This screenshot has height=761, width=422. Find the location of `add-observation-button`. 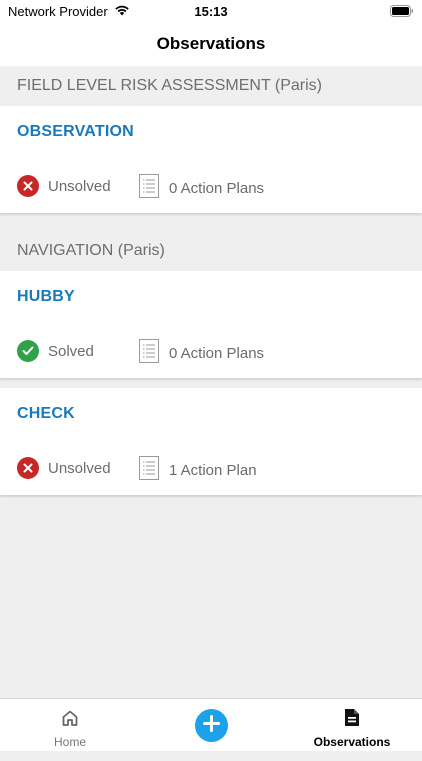

add-observation-button is located at coordinates (211, 725).